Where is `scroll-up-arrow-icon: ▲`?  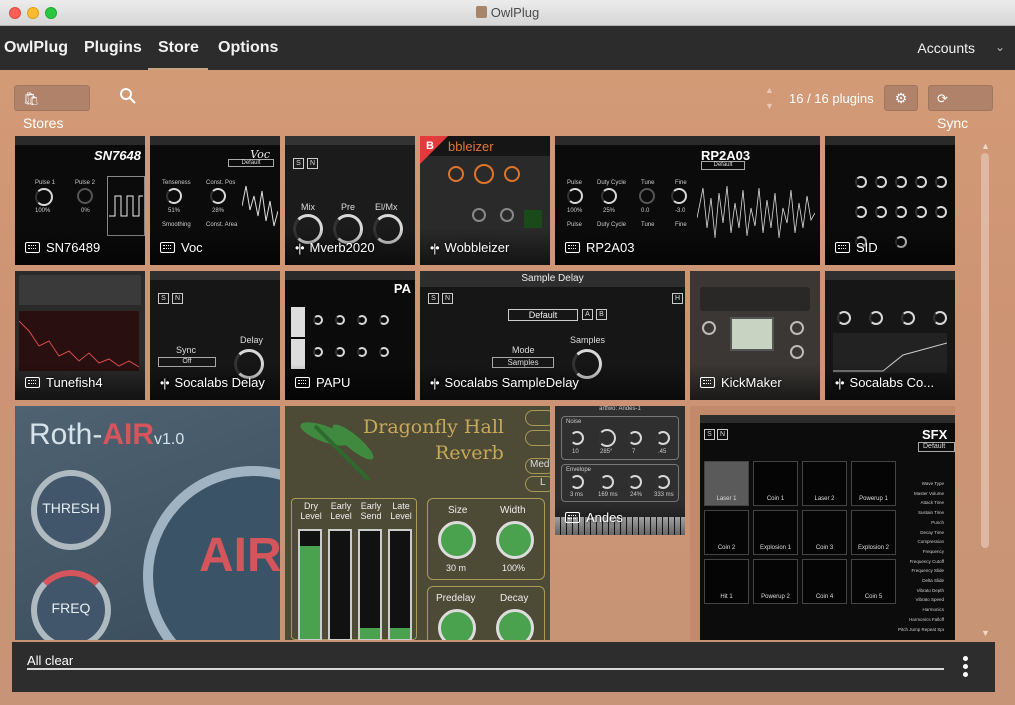
scroll-up-arrow-icon: ▲ is located at coordinates (985, 146).